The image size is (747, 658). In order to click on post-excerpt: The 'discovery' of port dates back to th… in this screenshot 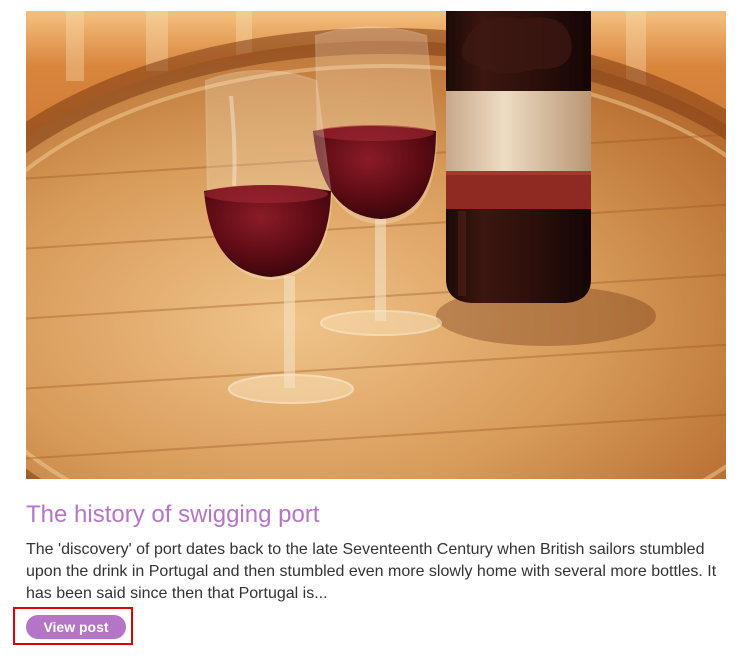, I will do `click(371, 571)`.